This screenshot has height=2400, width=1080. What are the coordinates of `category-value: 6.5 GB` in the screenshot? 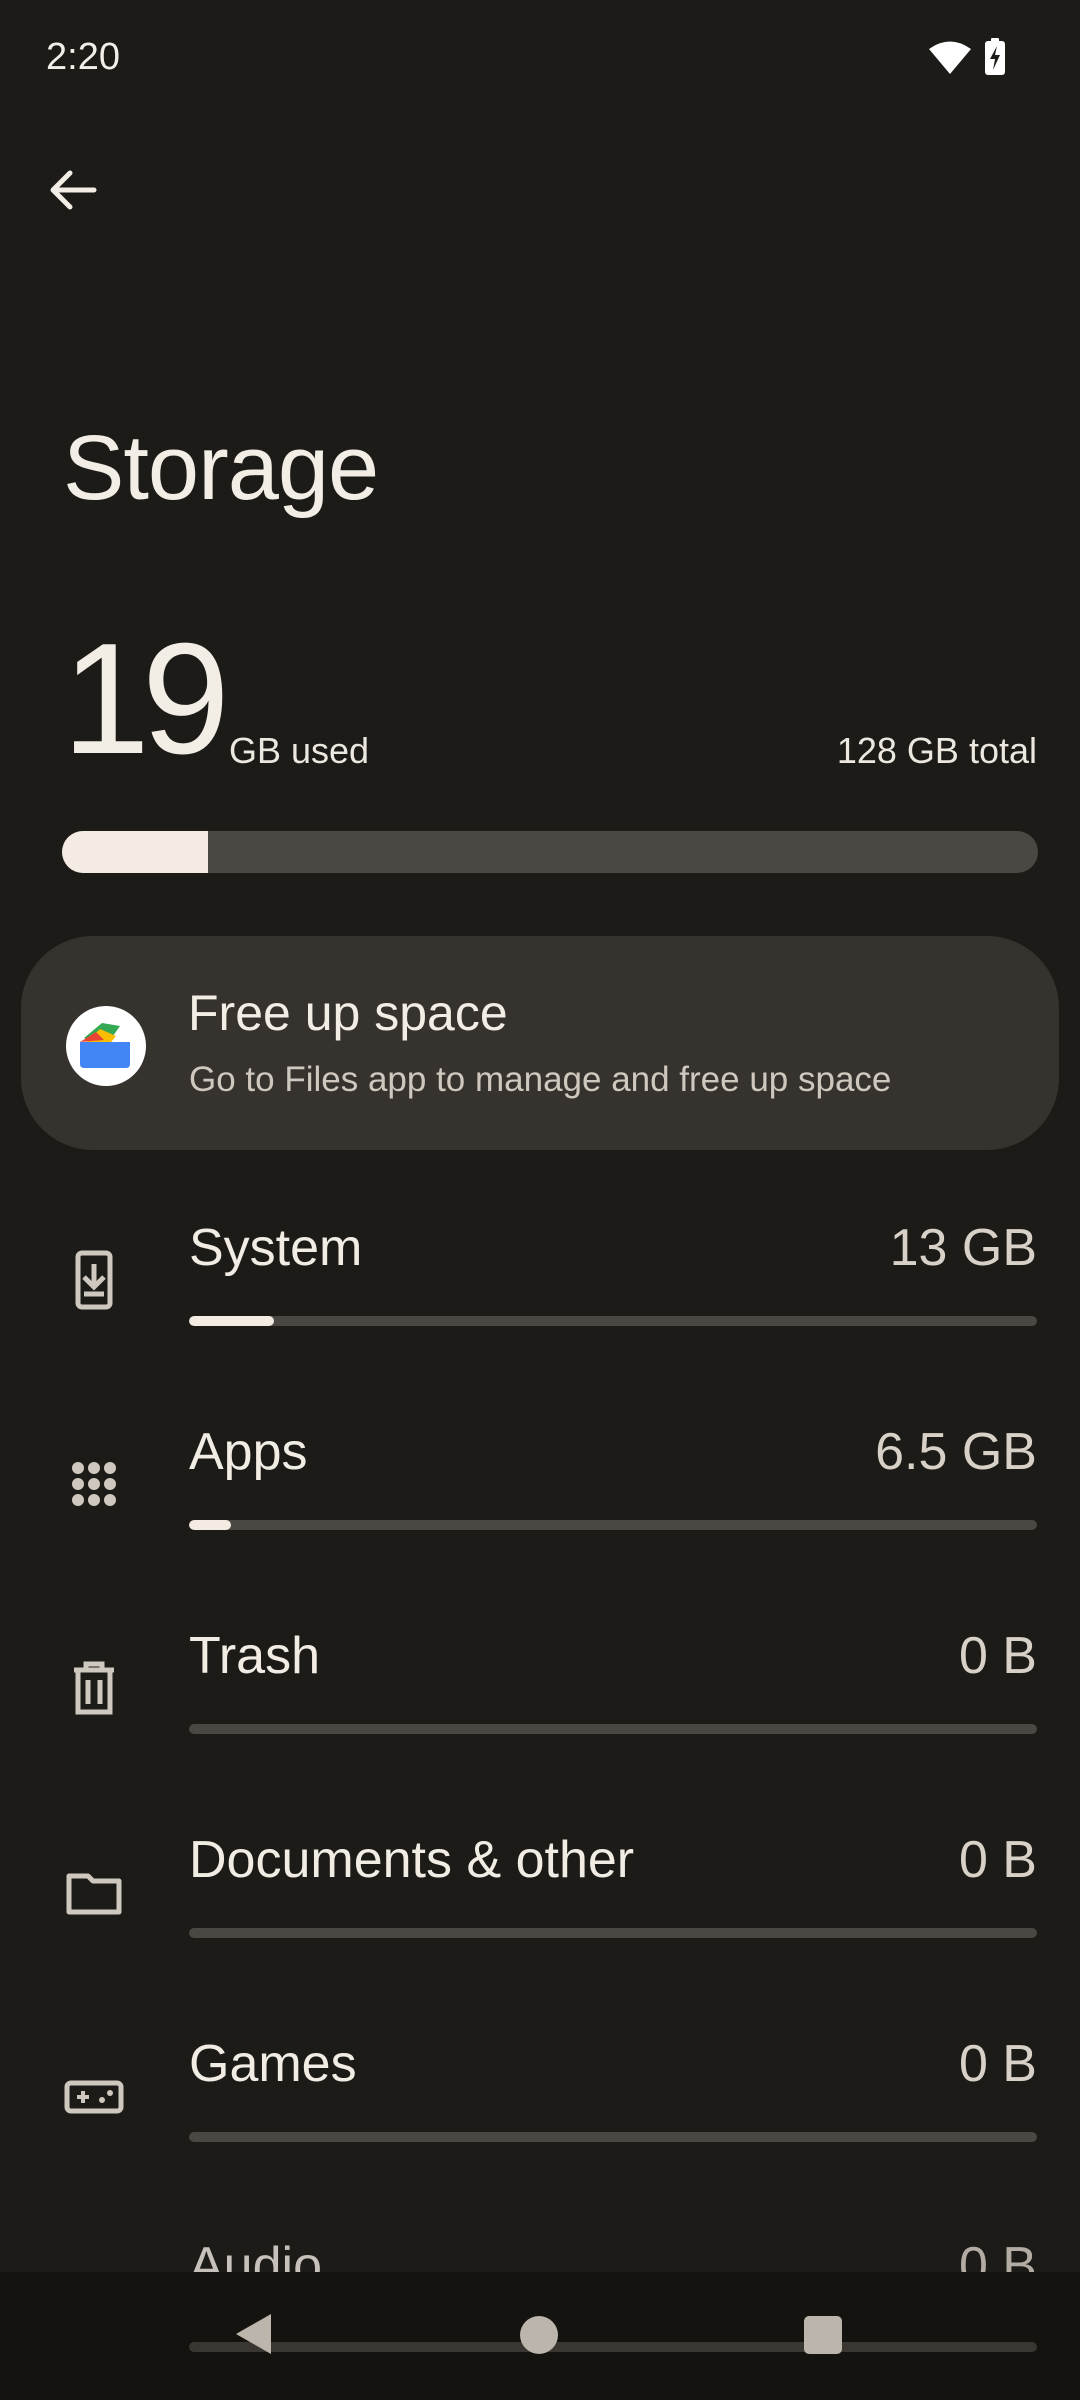 It's located at (956, 1452).